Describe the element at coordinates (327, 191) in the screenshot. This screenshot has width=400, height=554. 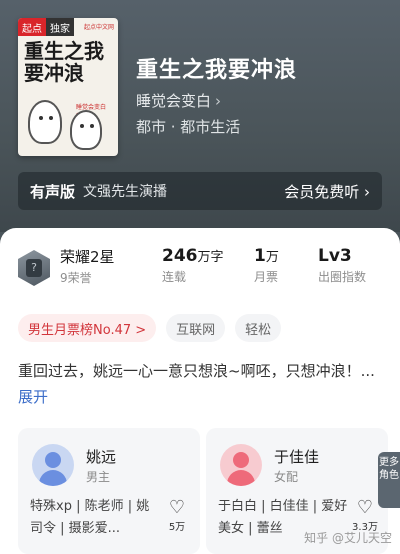
I see `free-listen-button: 会员免费听 ›` at that location.